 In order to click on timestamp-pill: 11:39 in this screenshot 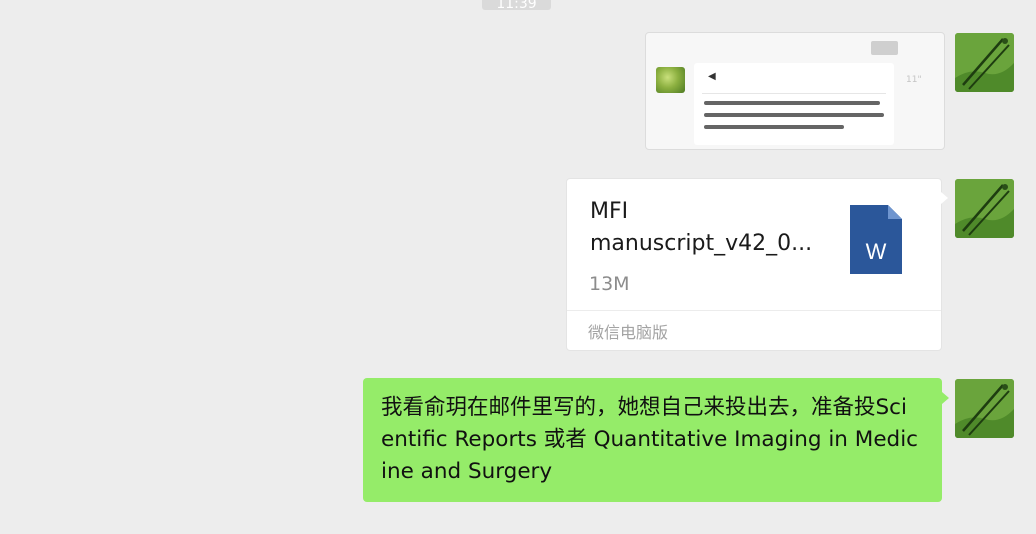, I will do `click(516, 5)`.